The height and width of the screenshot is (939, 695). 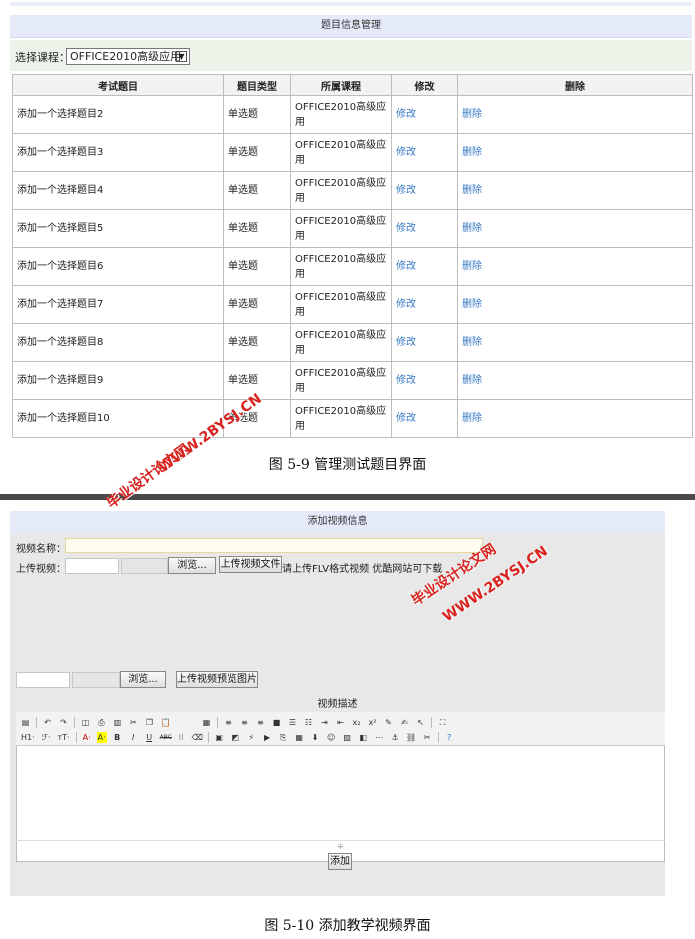 I want to click on question-title-cell: 添加一个选择题目3, so click(x=118, y=152).